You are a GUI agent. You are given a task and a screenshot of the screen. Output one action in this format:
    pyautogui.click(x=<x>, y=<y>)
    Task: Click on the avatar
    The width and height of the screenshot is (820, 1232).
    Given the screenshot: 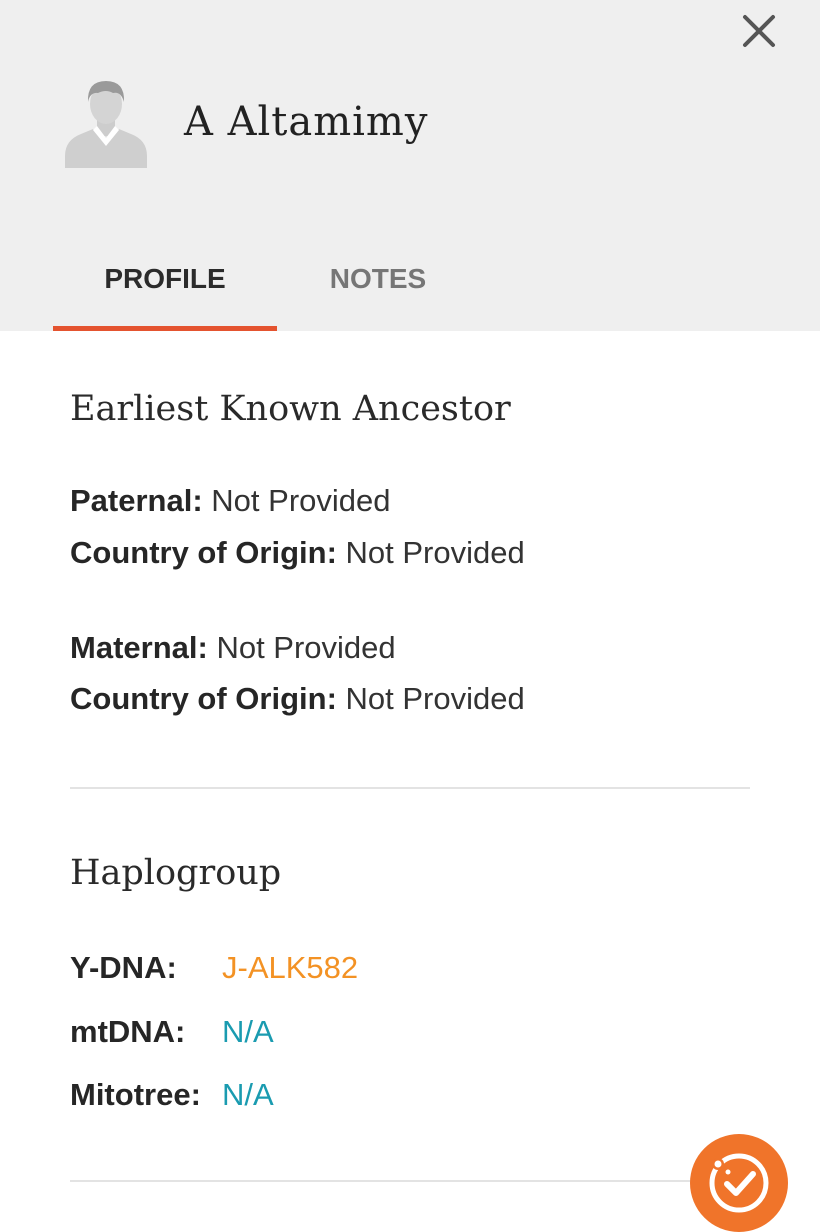 What is the action you would take?
    pyautogui.click(x=106, y=122)
    